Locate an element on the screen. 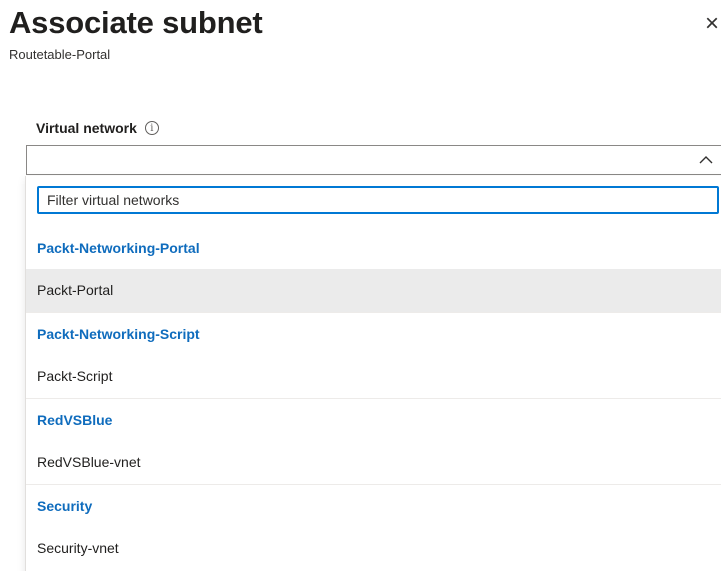  option-item: Packt-Script is located at coordinates (373, 376).